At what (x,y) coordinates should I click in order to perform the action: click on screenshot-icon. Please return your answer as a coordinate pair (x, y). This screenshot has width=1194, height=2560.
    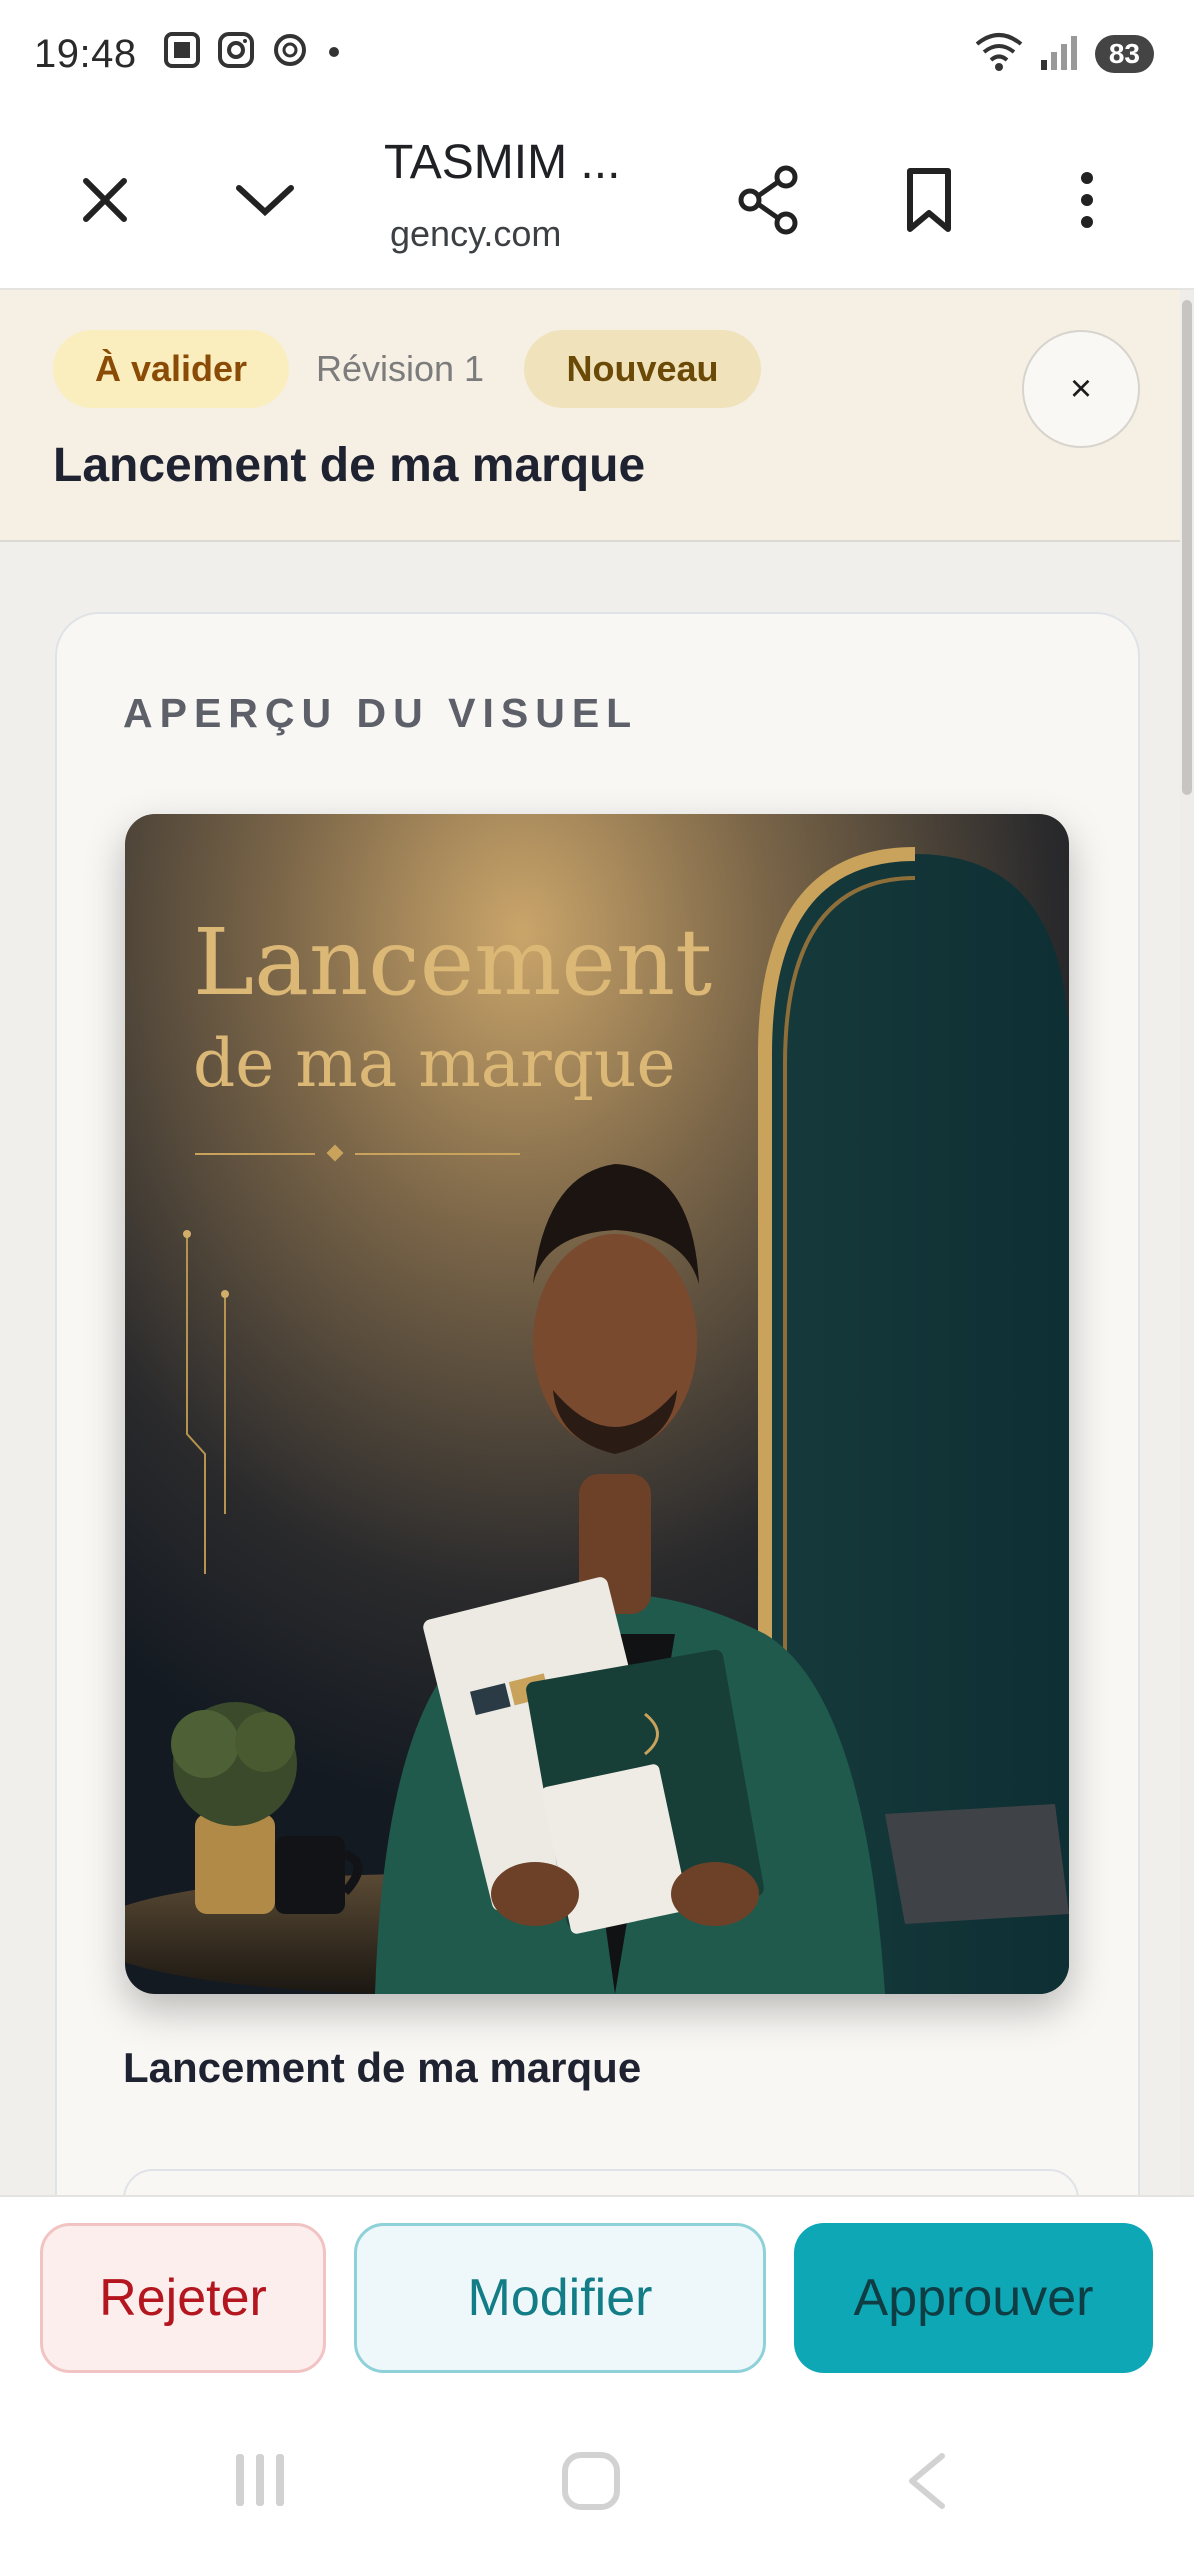
    Looking at the image, I should click on (182, 50).